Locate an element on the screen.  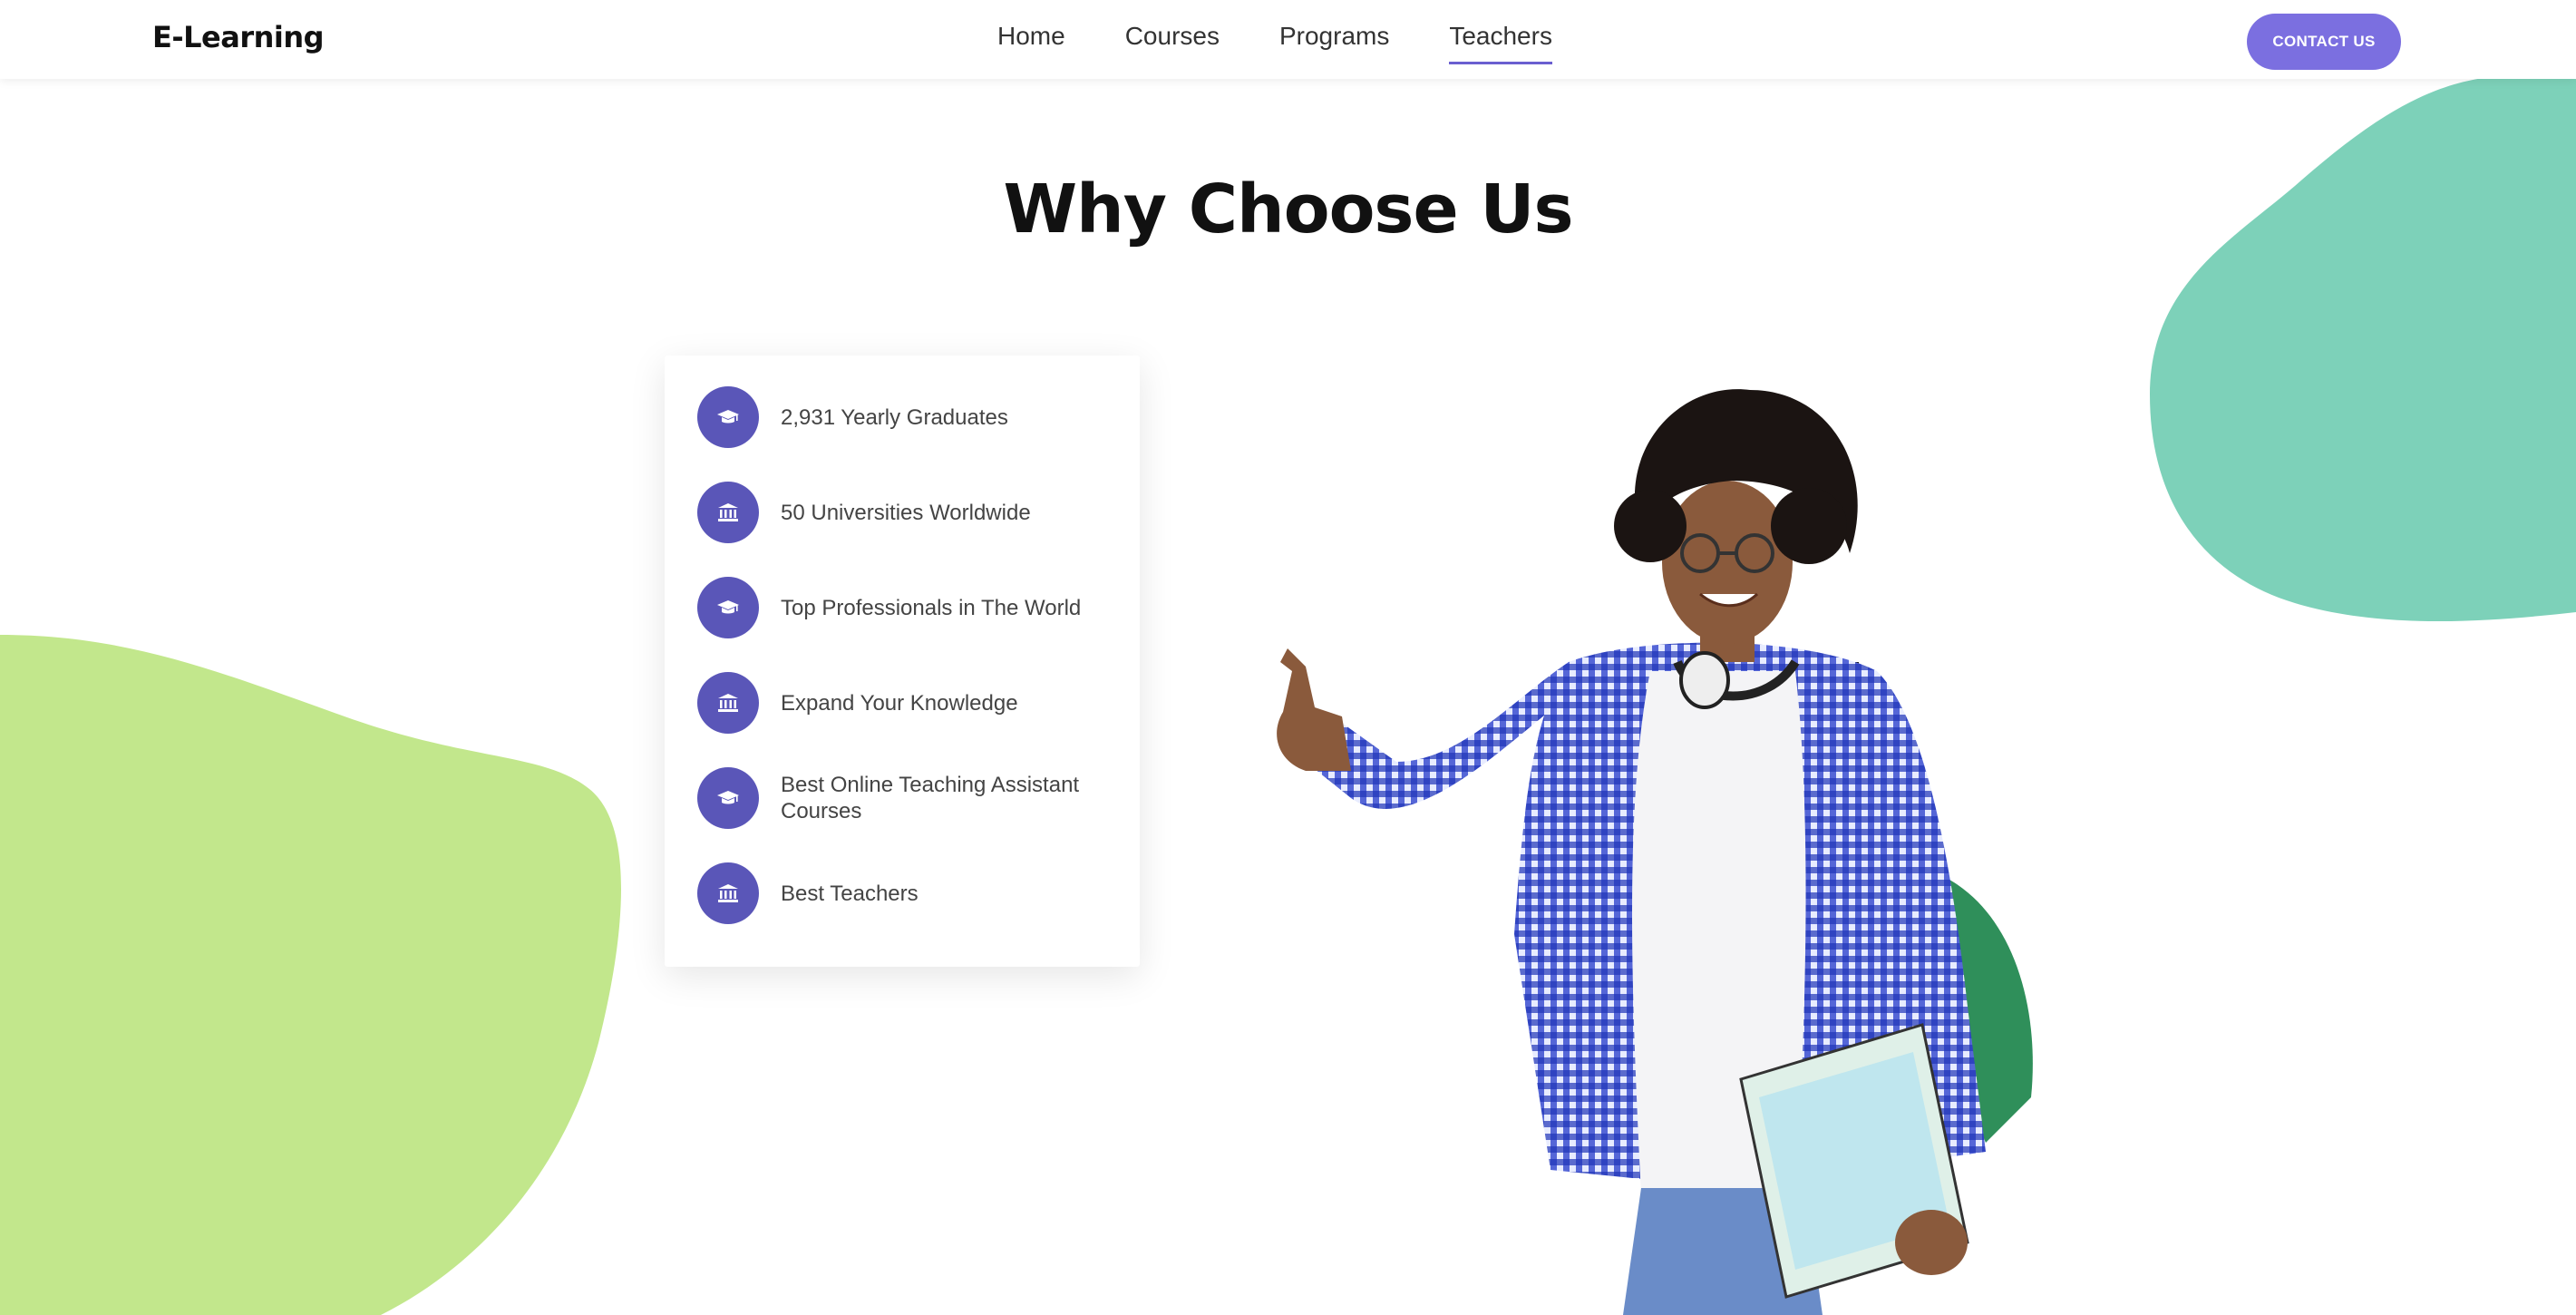
teal-blob-decoration is located at coordinates (2363, 349).